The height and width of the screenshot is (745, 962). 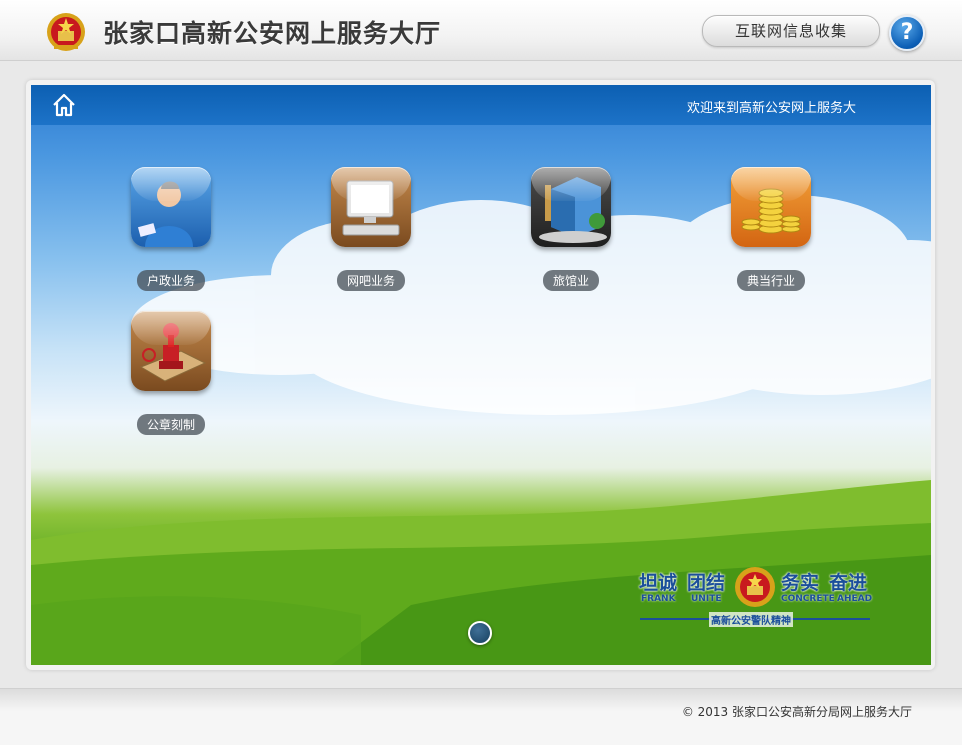 I want to click on motto-cn-4: 奋进, so click(x=848, y=583).